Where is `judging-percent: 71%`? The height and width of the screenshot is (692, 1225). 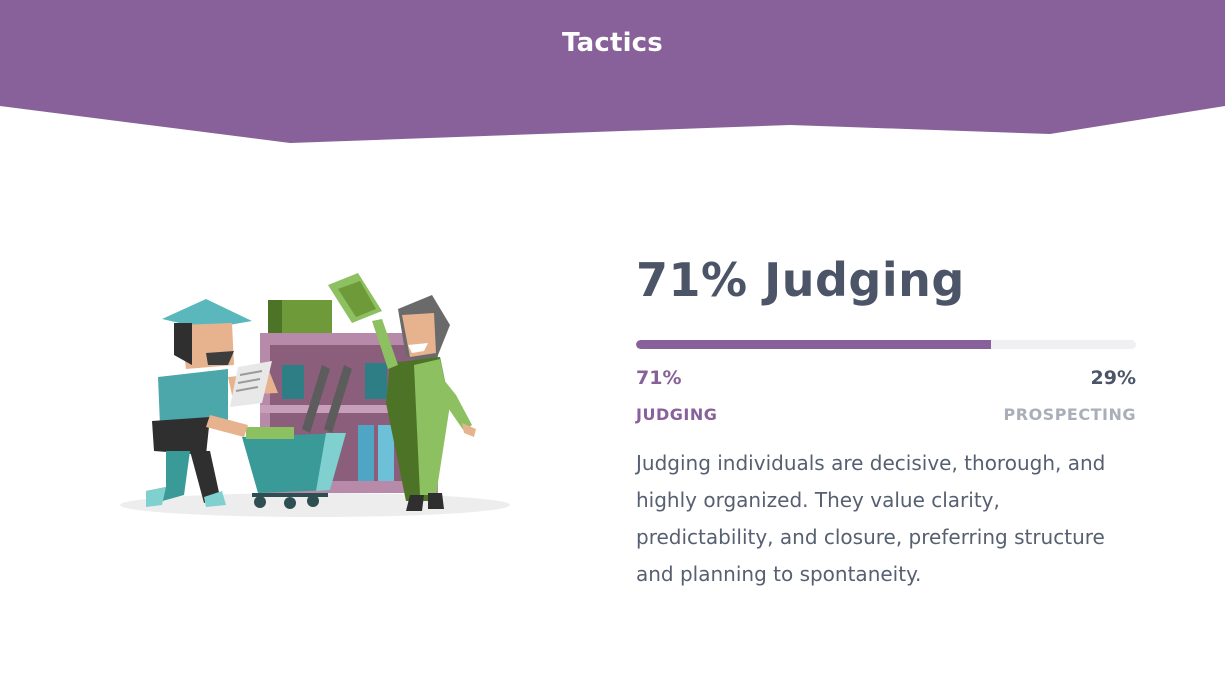
judging-percent: 71% is located at coordinates (659, 378).